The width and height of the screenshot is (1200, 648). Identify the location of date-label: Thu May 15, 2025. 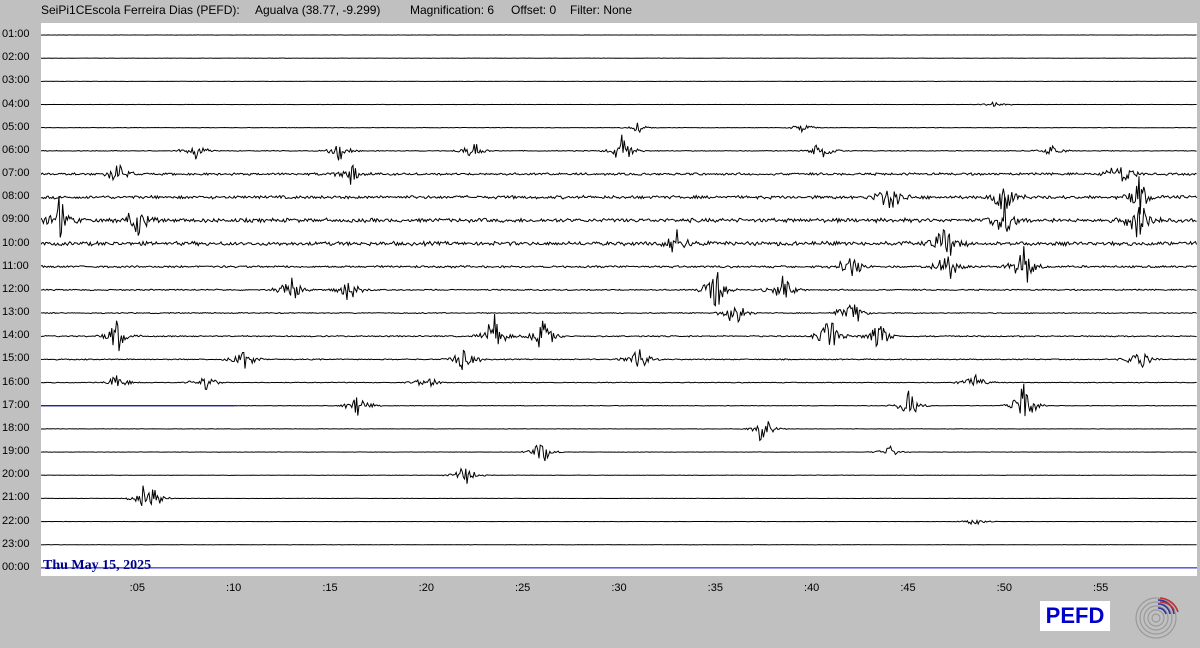
(97, 565).